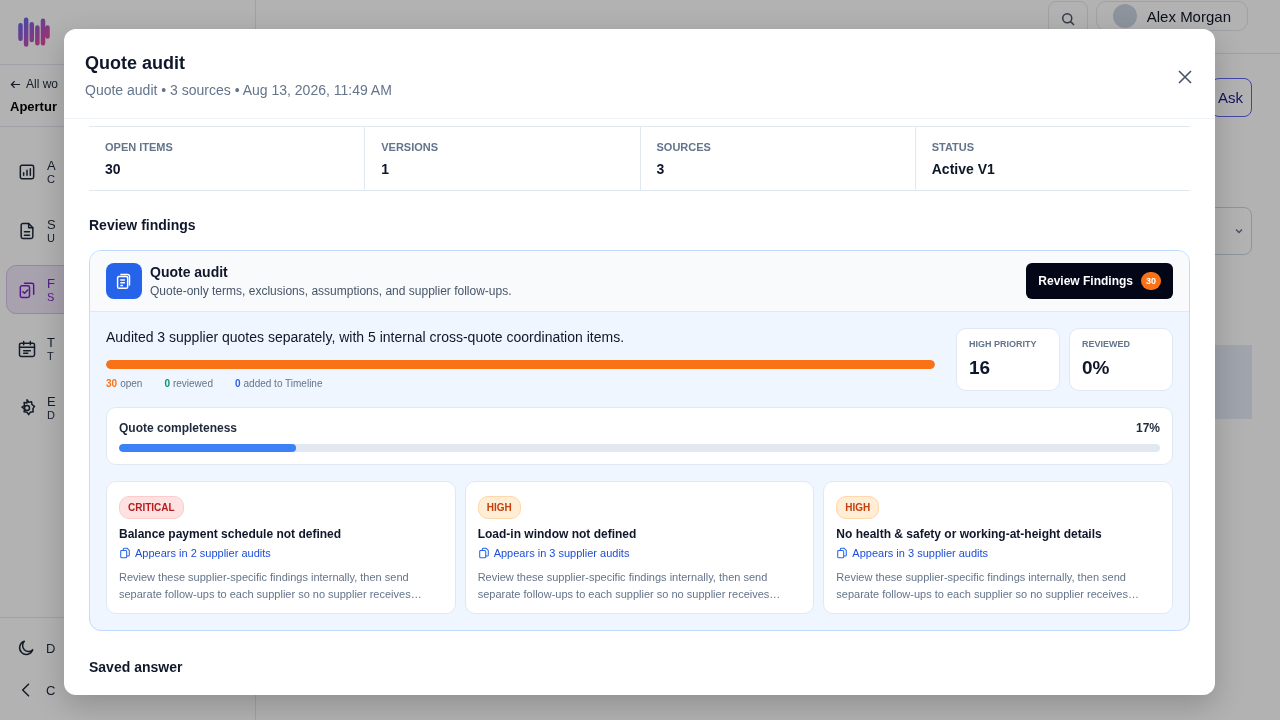 The image size is (1280, 720). I want to click on count-text: 0 reviewed, so click(188, 383).